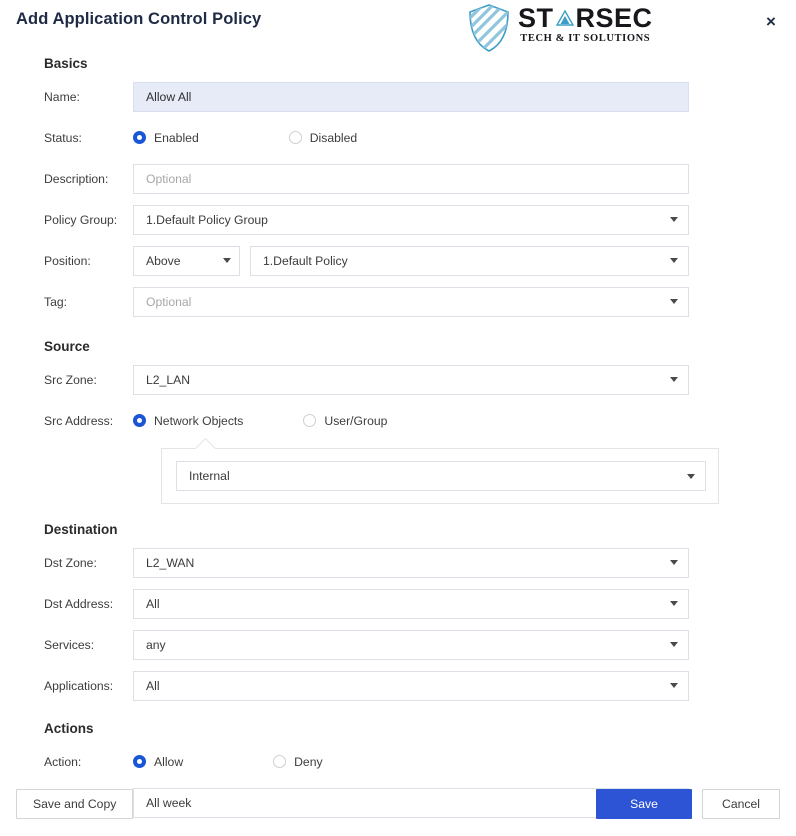 The height and width of the screenshot is (836, 796). I want to click on row-src-zone: Src Zone: L2_LAN, so click(398, 379).